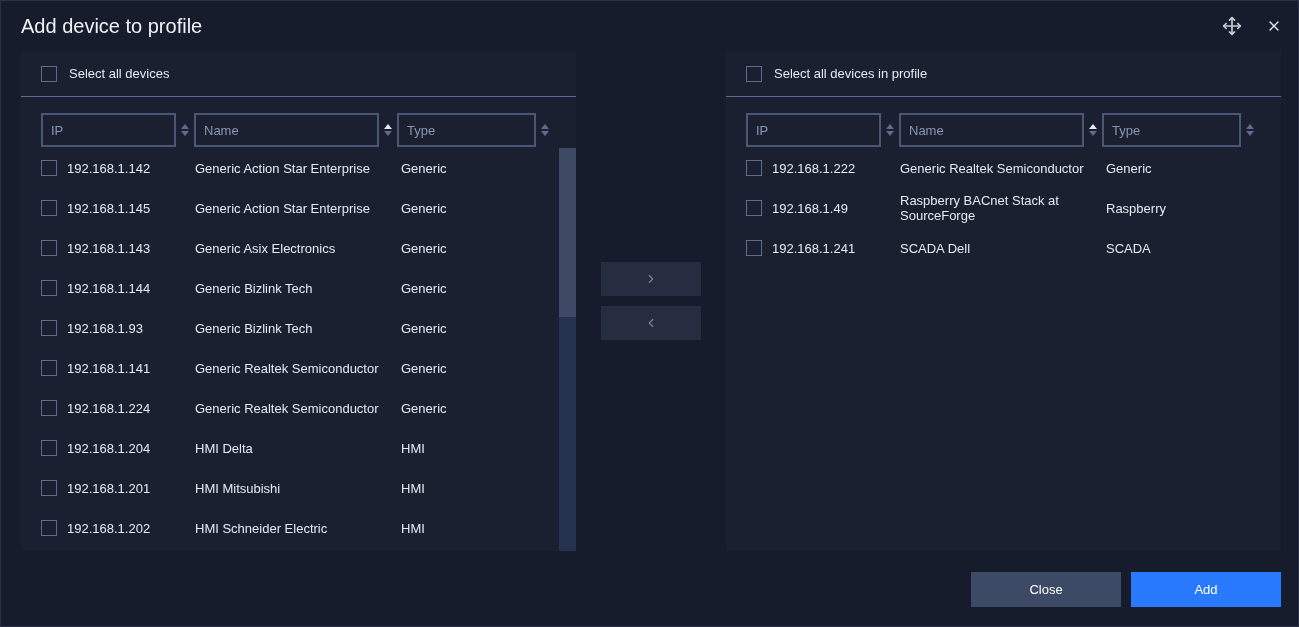  What do you see at coordinates (1232, 26) in the screenshot?
I see `move-icon` at bounding box center [1232, 26].